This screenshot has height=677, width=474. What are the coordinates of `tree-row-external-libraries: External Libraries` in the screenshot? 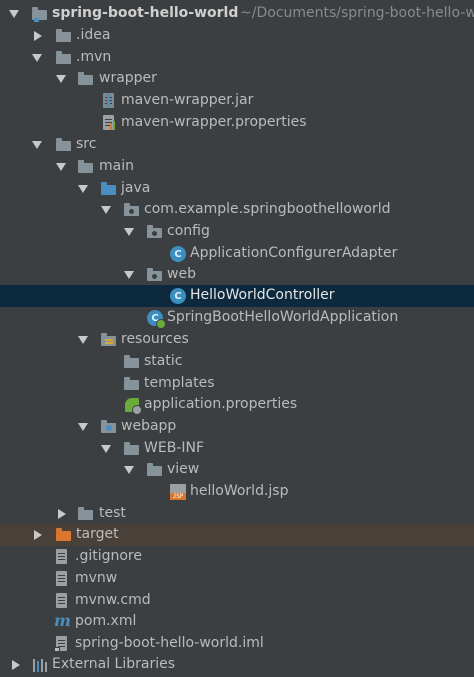 It's located at (237, 665).